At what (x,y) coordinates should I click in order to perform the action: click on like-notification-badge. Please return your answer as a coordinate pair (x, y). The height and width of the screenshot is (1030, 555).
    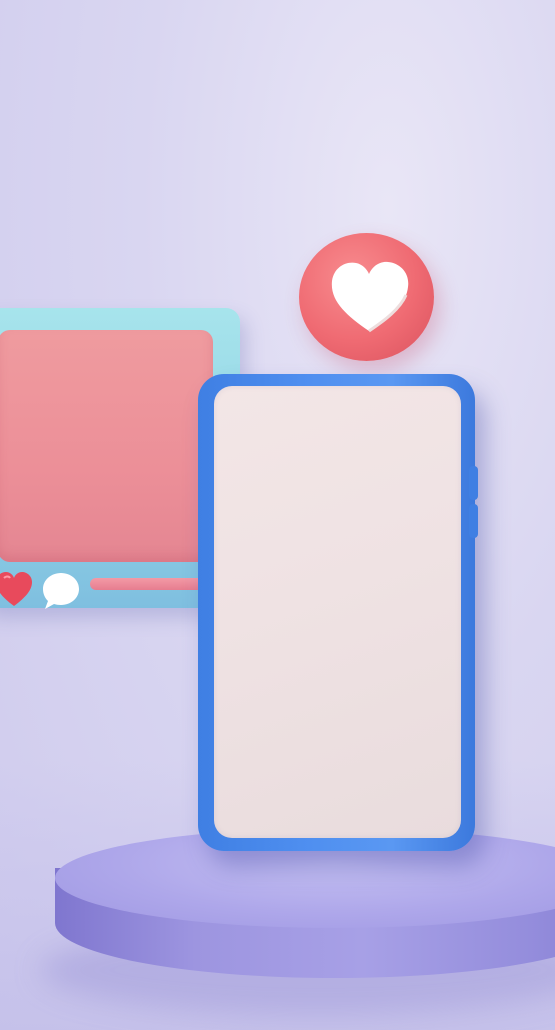
    Looking at the image, I should click on (366, 297).